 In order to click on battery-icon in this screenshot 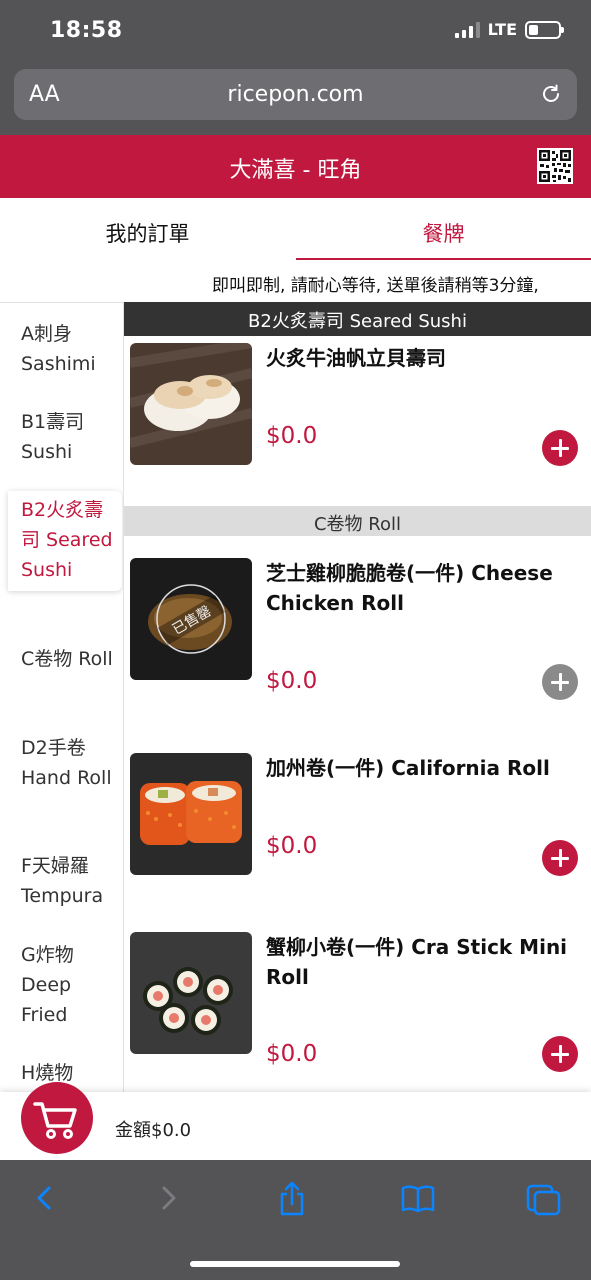, I will do `click(544, 29)`.